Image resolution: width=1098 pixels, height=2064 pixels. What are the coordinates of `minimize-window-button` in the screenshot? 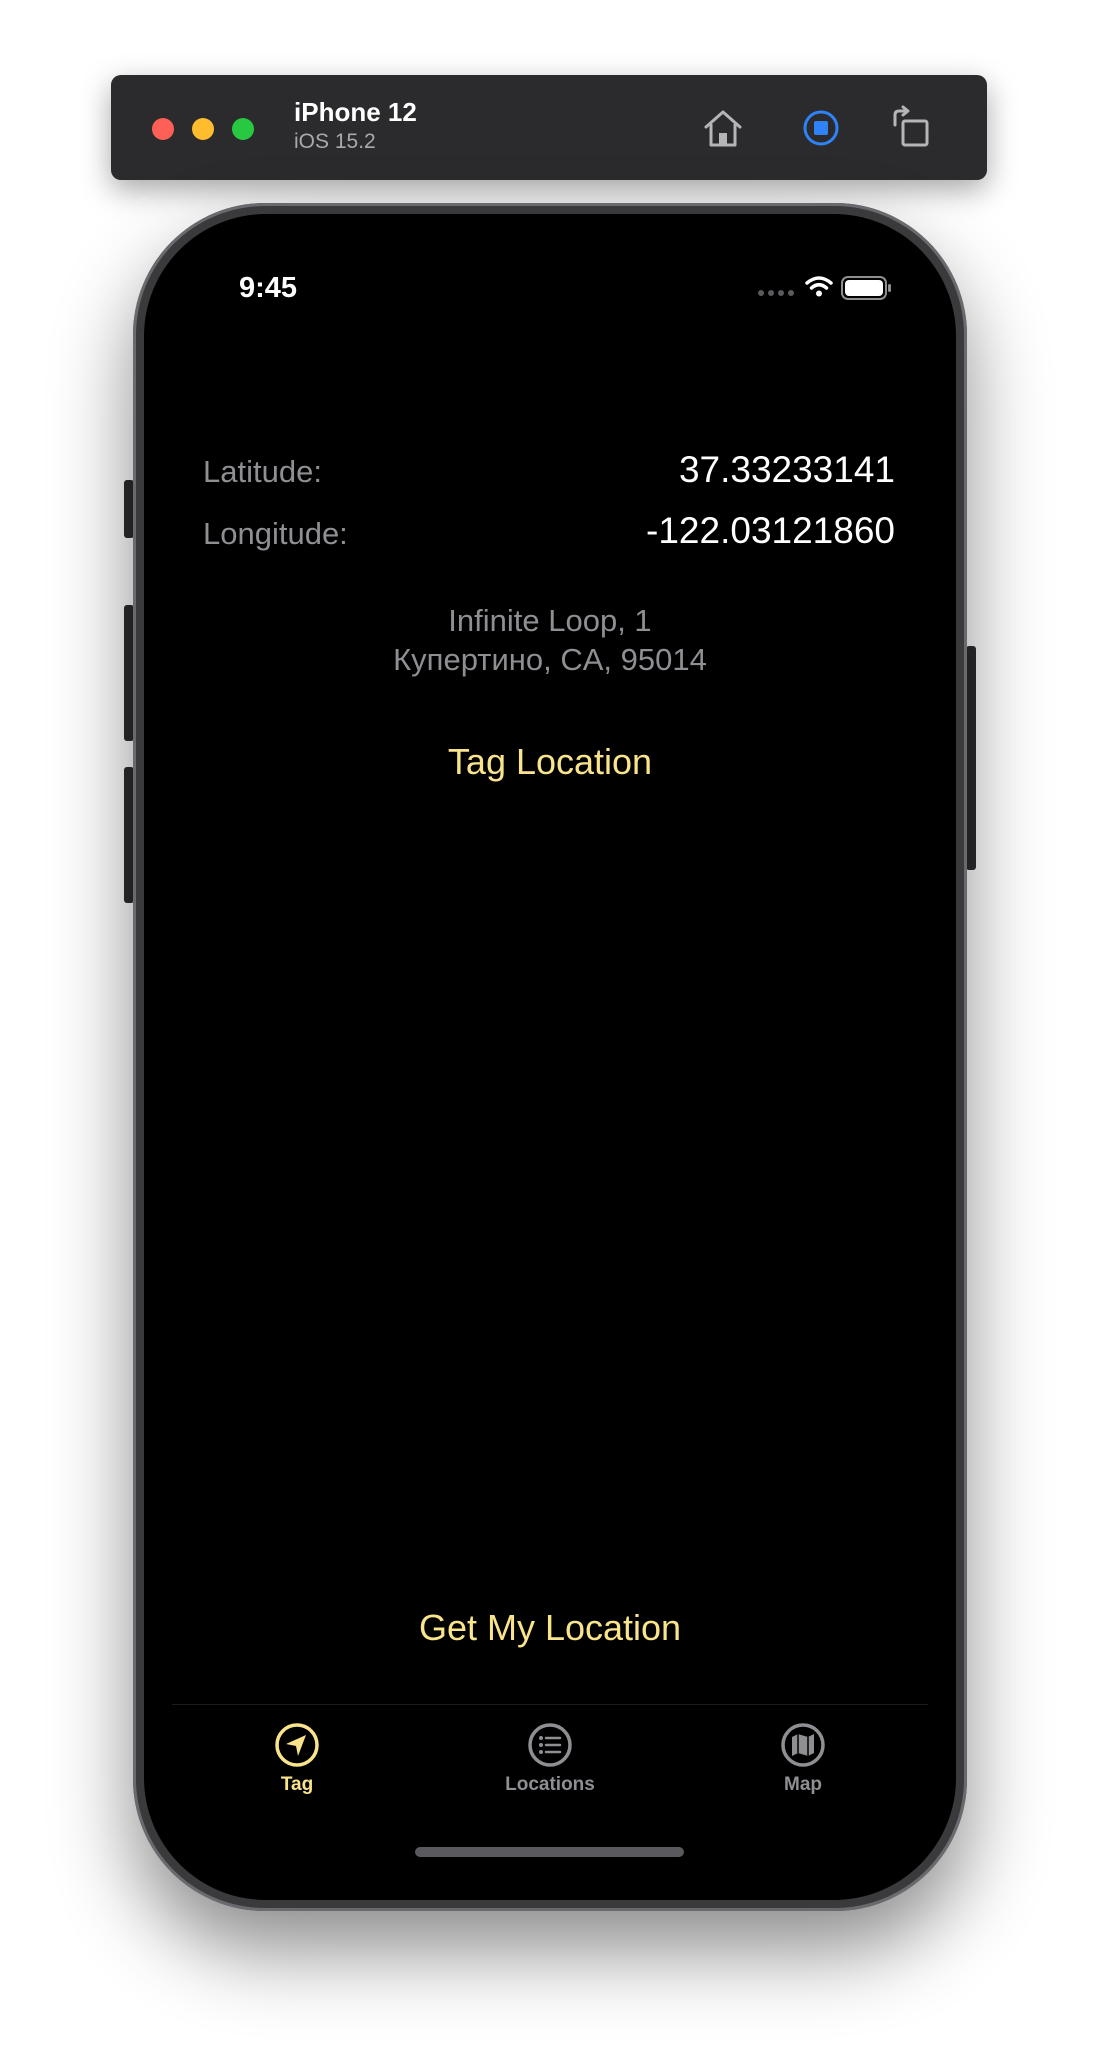 It's located at (203, 129).